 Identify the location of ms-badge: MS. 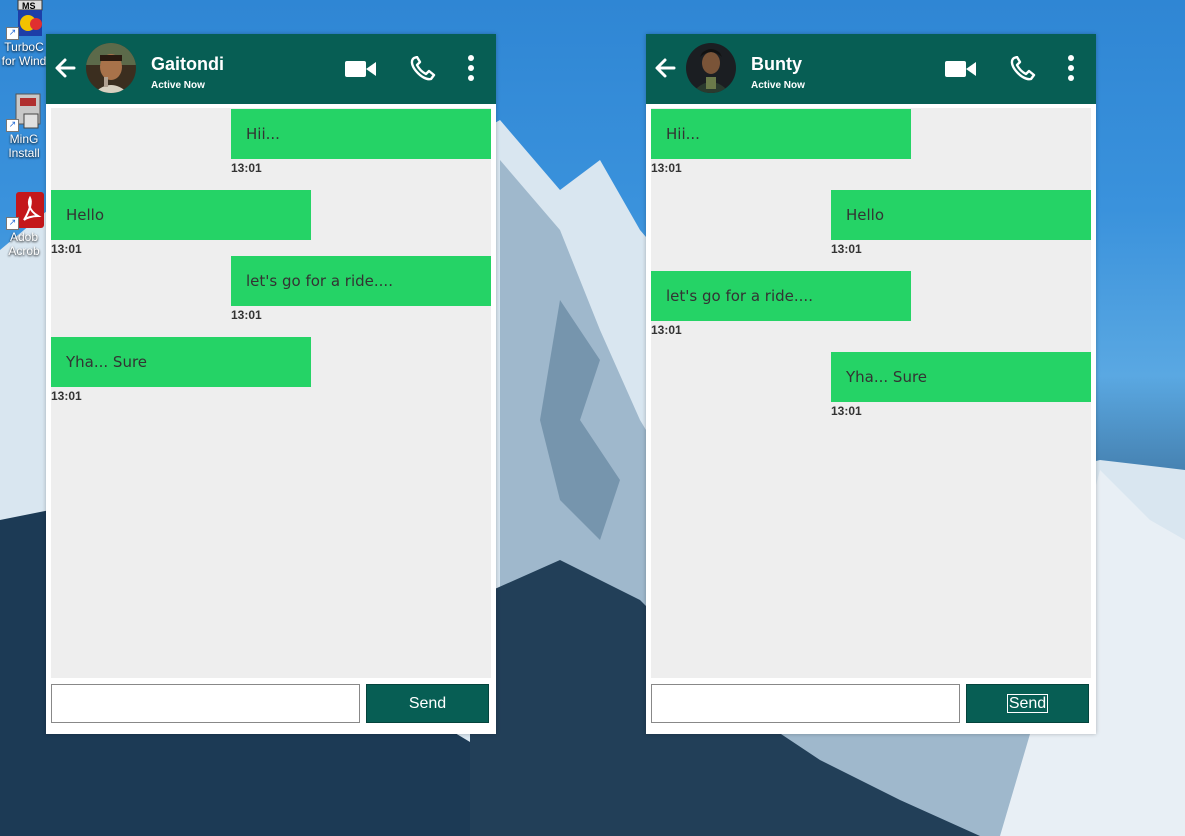
(29, 6).